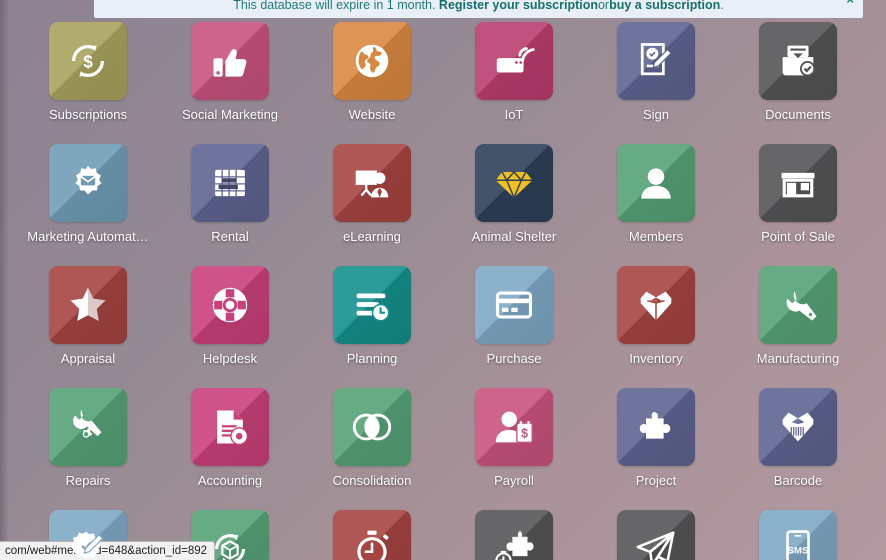 The image size is (886, 560). What do you see at coordinates (664, 6) in the screenshot?
I see `buy-subscription-link: buy a subscription` at bounding box center [664, 6].